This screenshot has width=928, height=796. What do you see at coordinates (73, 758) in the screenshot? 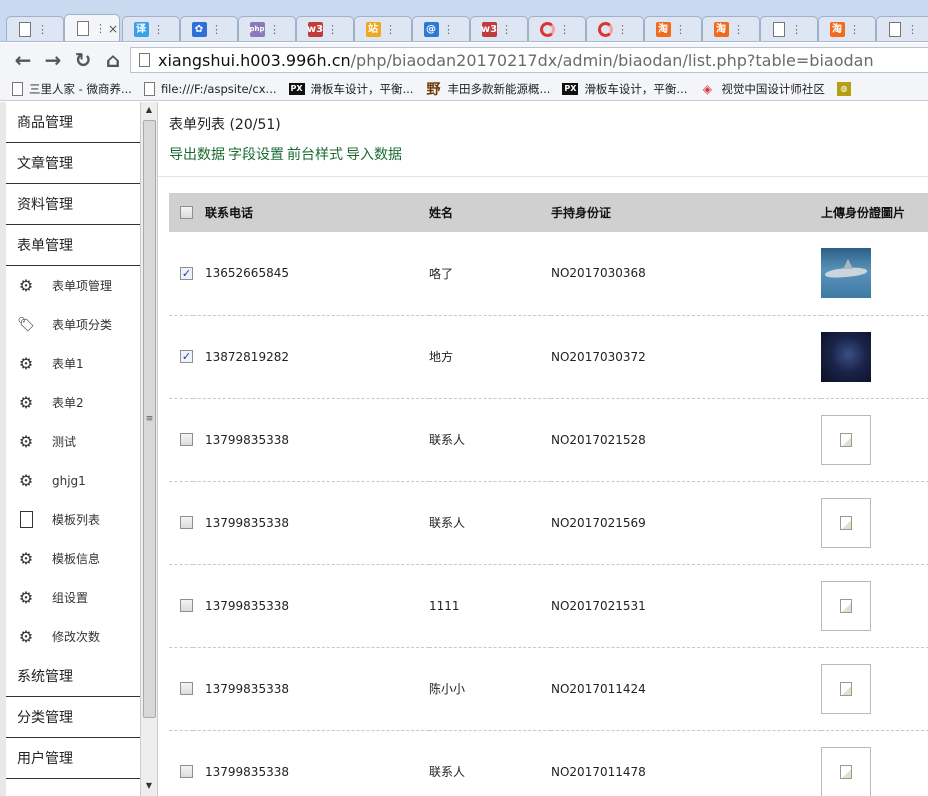
I see `sidebar-menu-item: 用户管理` at bounding box center [73, 758].